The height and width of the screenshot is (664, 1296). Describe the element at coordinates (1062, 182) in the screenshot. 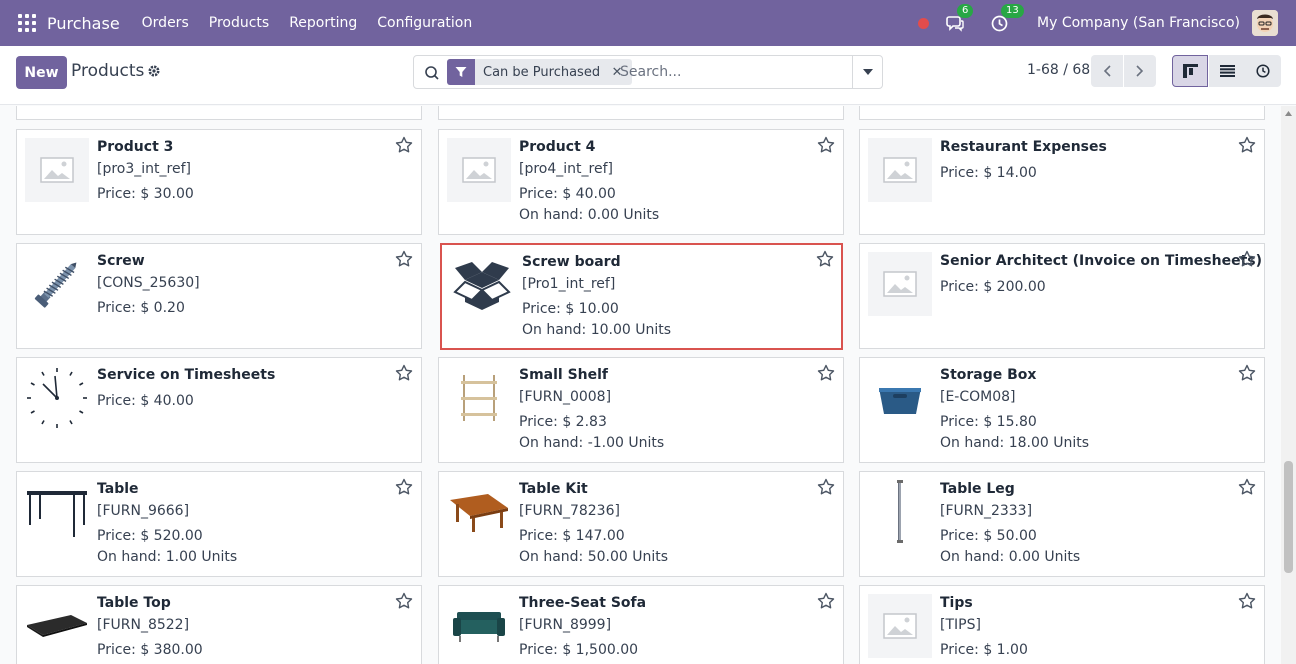

I see `product-card: Restaurant Expenses Price: $ 14.00` at that location.